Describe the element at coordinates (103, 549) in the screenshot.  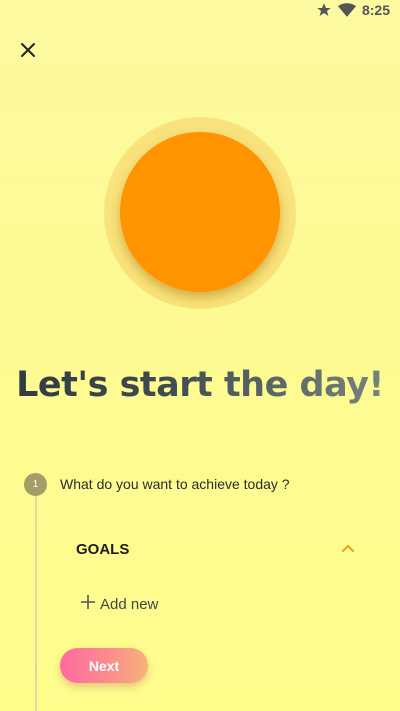
I see `goals-title: GOALS` at that location.